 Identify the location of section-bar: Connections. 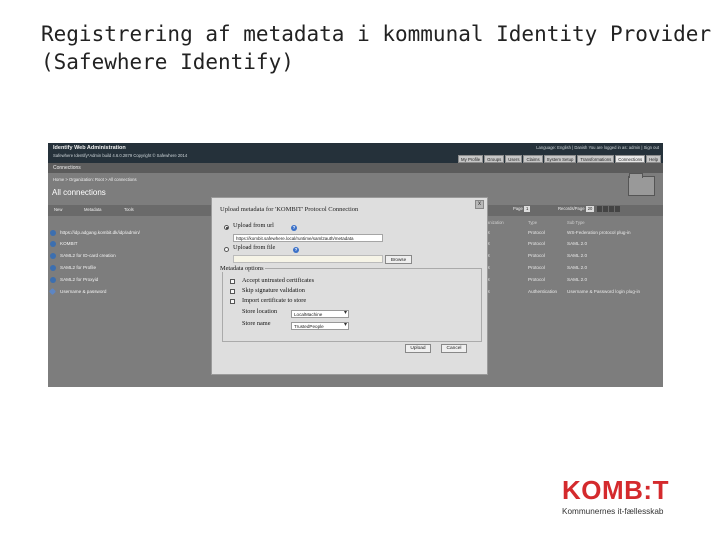
(355, 168).